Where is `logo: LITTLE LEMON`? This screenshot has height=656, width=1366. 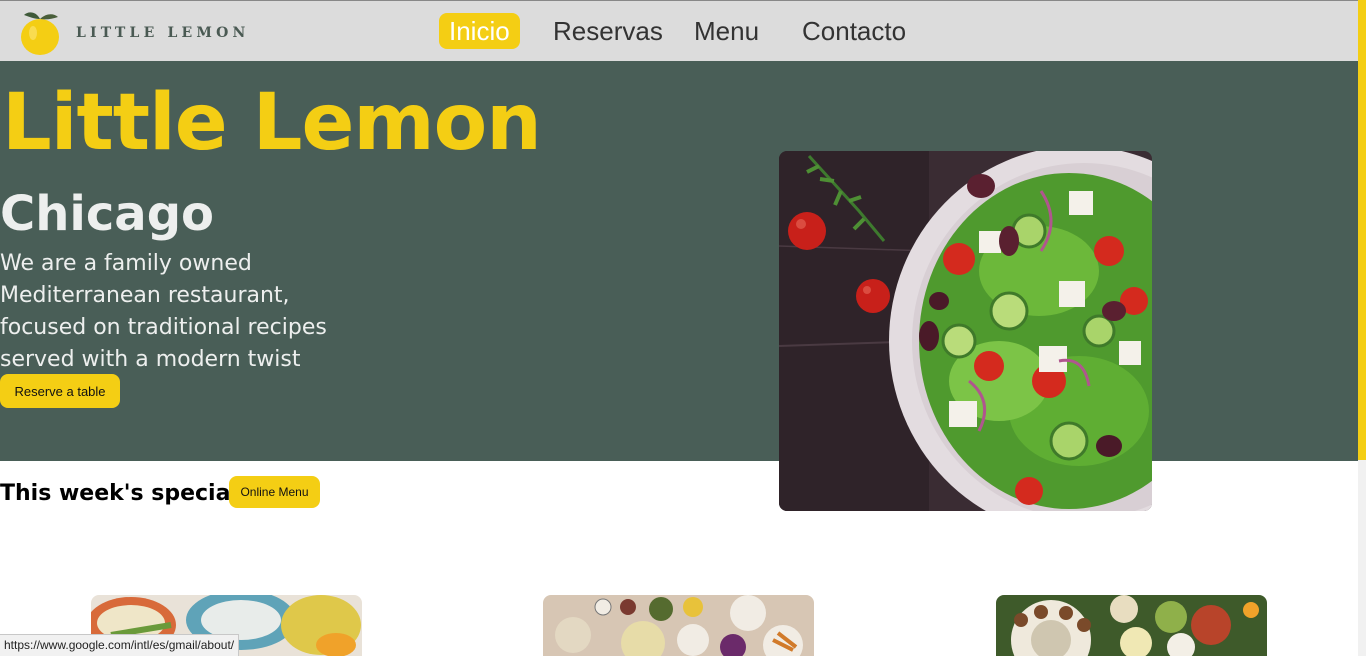
logo: LITTLE LEMON is located at coordinates (148, 31).